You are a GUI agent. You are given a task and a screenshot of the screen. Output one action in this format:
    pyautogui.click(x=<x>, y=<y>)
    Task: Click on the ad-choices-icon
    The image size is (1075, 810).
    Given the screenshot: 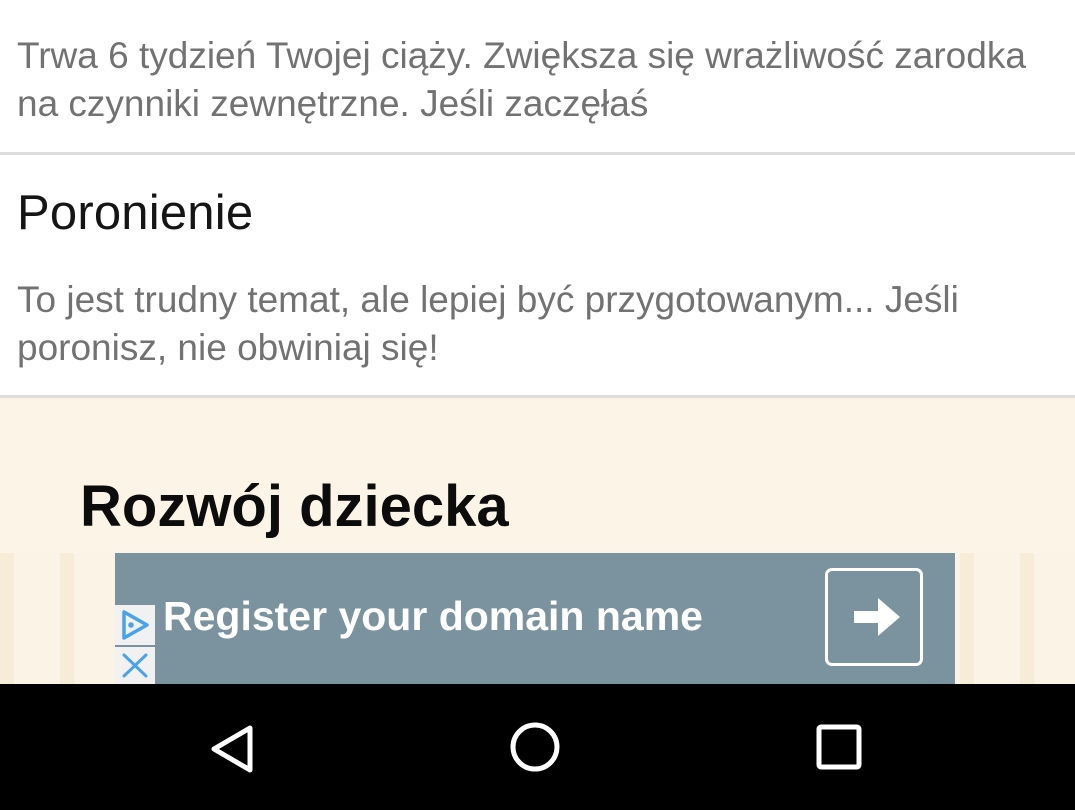 What is the action you would take?
    pyautogui.click(x=135, y=625)
    